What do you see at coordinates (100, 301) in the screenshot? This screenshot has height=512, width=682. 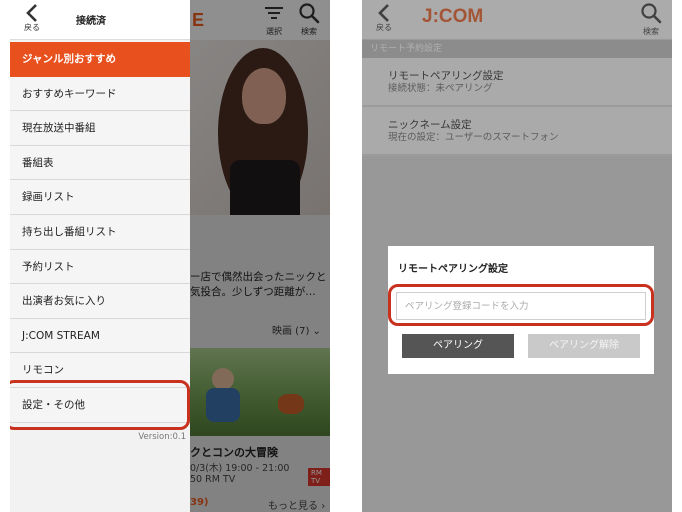 I see `menu-item-favorite-performers: 出演者お気に入り` at bounding box center [100, 301].